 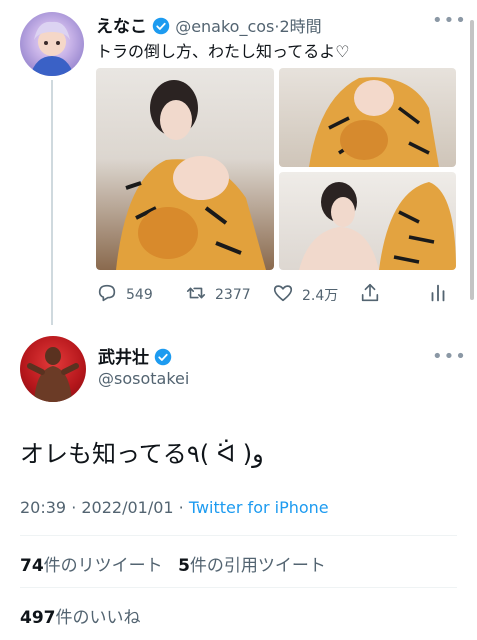 I want to click on analytics-icon, so click(x=438, y=295).